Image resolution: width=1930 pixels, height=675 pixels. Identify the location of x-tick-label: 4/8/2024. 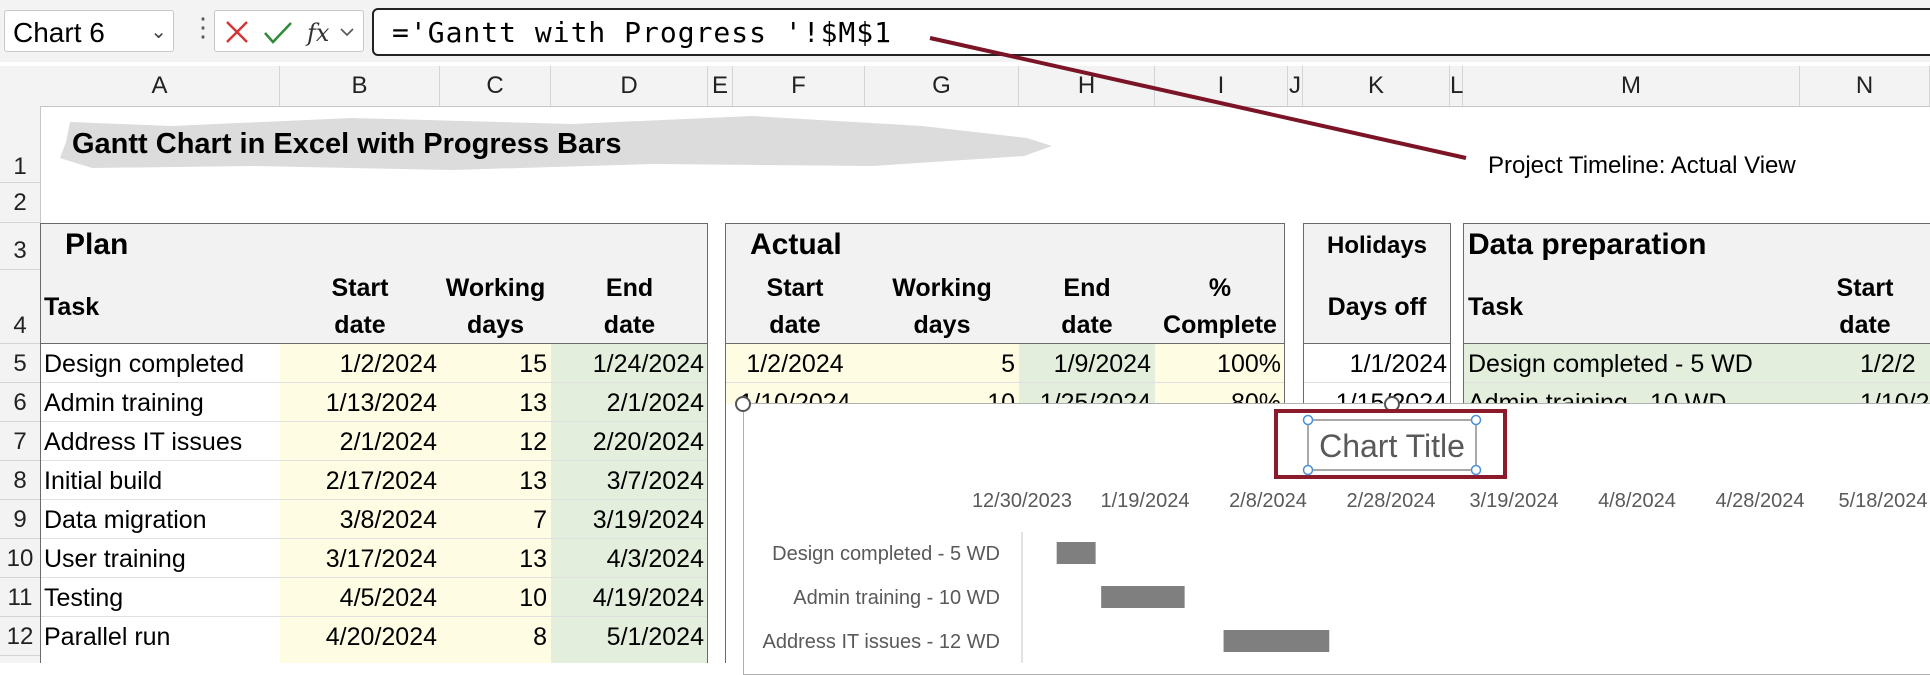
(1637, 501).